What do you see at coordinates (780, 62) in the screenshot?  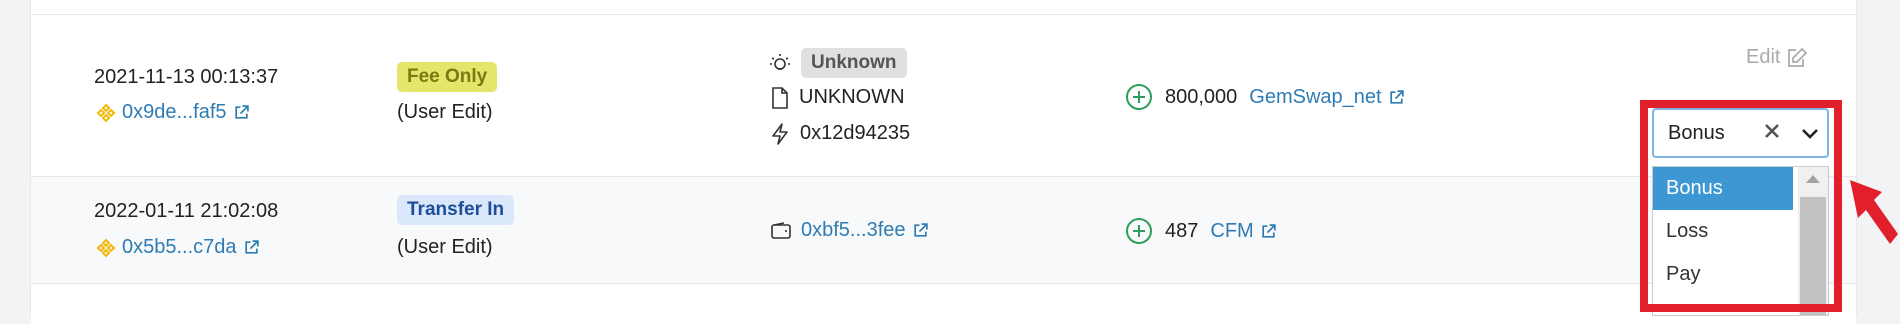 I see `lightbulb-icon` at bounding box center [780, 62].